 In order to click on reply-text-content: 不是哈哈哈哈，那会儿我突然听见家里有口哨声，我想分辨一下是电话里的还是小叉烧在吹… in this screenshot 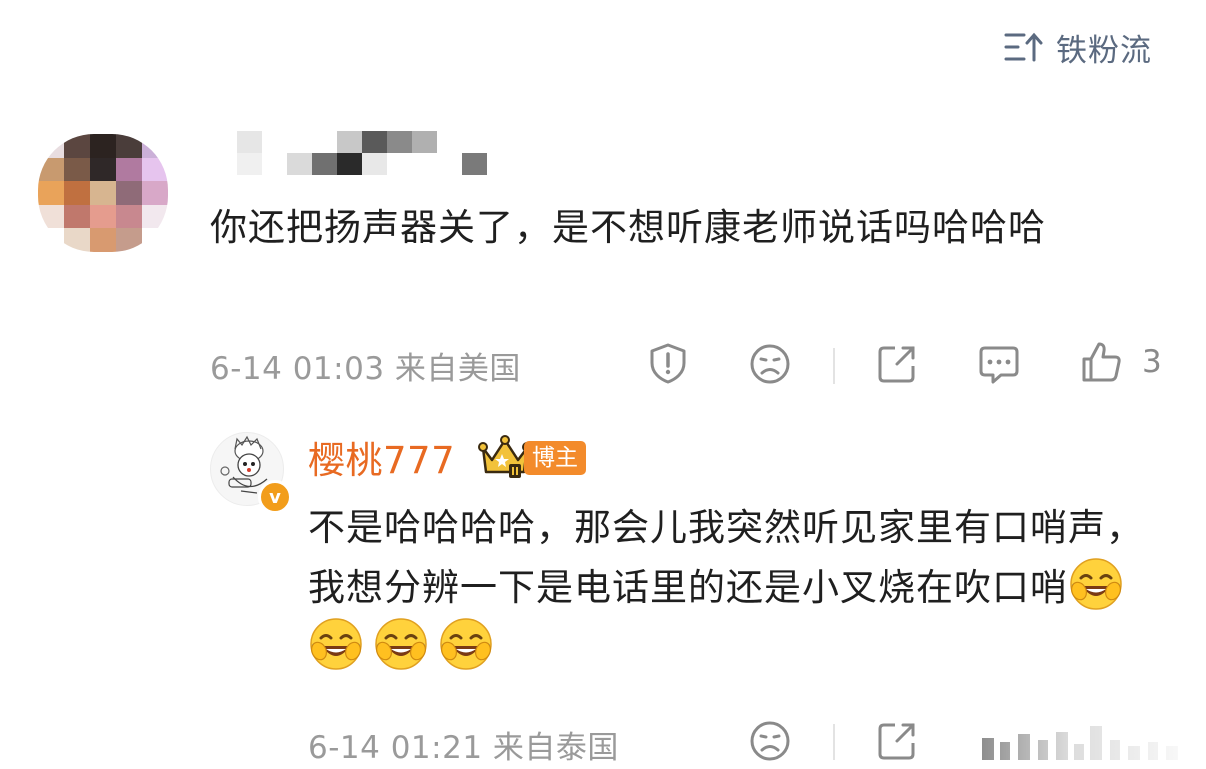, I will do `click(726, 557)`.